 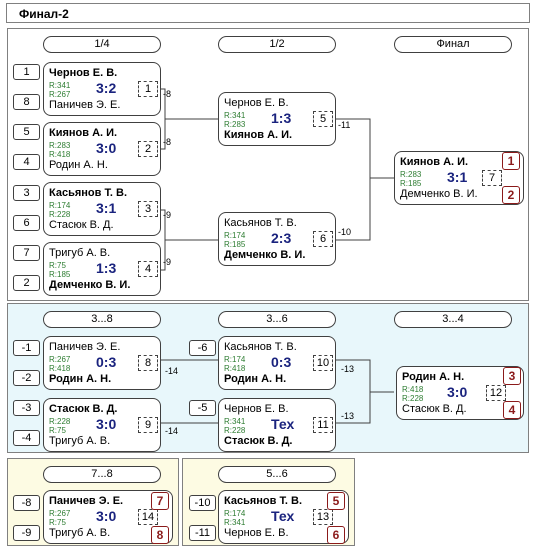 What do you see at coordinates (26, 438) in the screenshot?
I see `loser-ref-box: -4` at bounding box center [26, 438].